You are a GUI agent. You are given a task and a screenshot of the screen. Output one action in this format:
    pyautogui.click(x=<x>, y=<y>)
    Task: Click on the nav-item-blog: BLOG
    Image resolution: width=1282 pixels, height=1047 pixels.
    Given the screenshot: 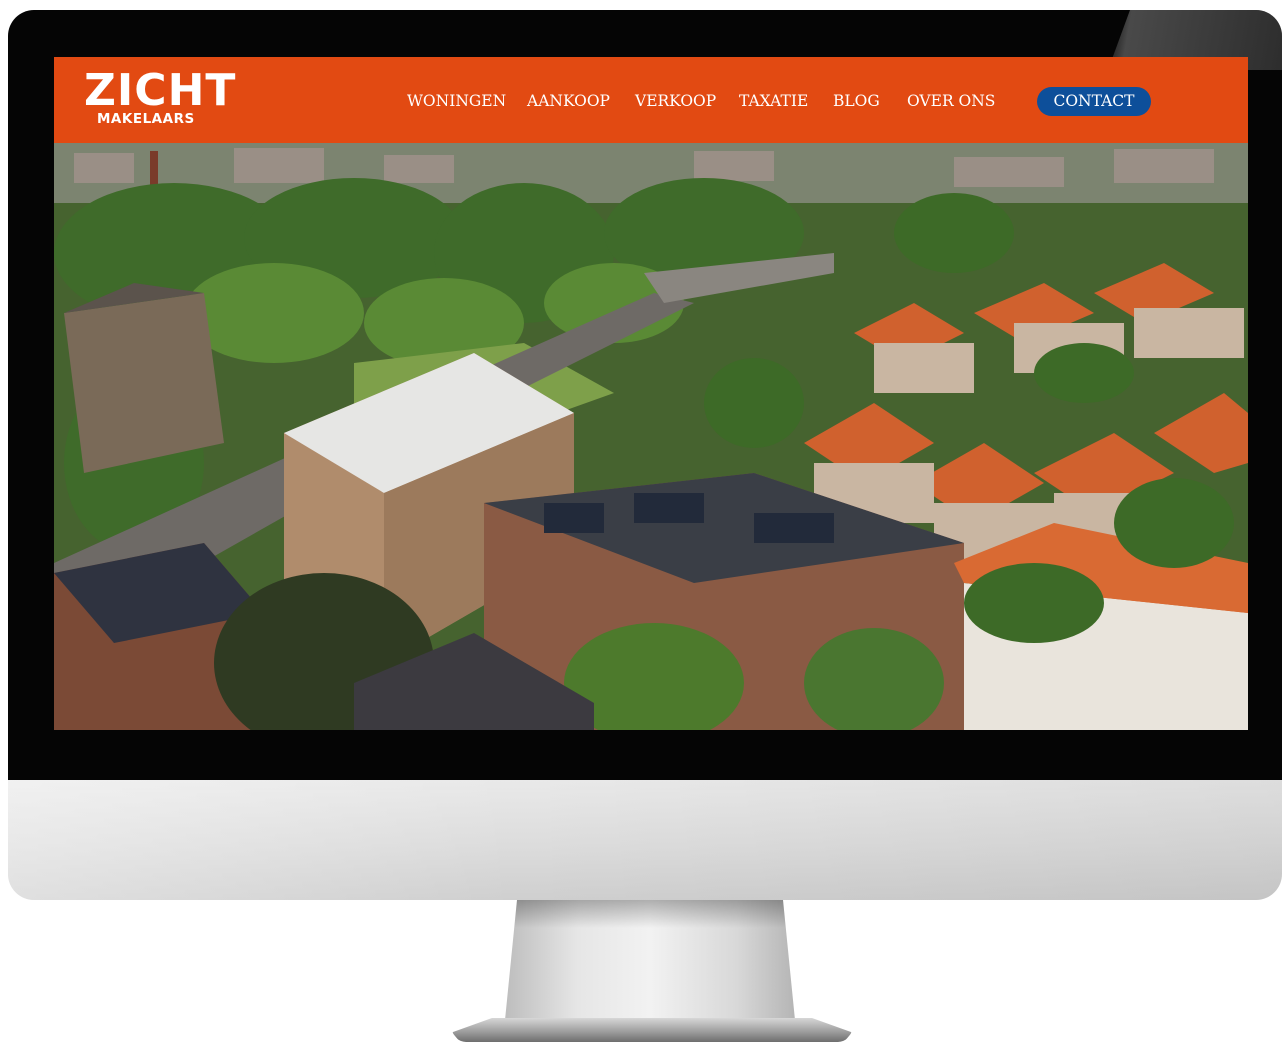 What is the action you would take?
    pyautogui.click(x=856, y=101)
    